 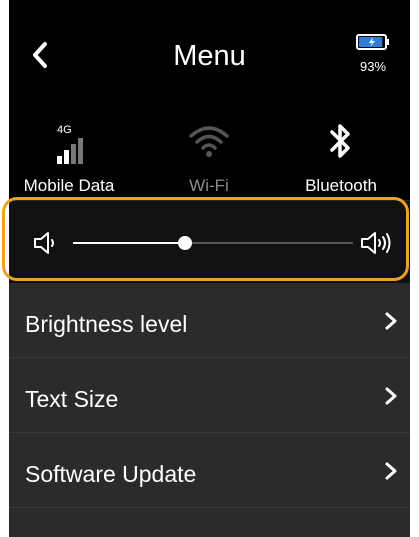 I want to click on volume-low-icon, so click(x=45, y=243).